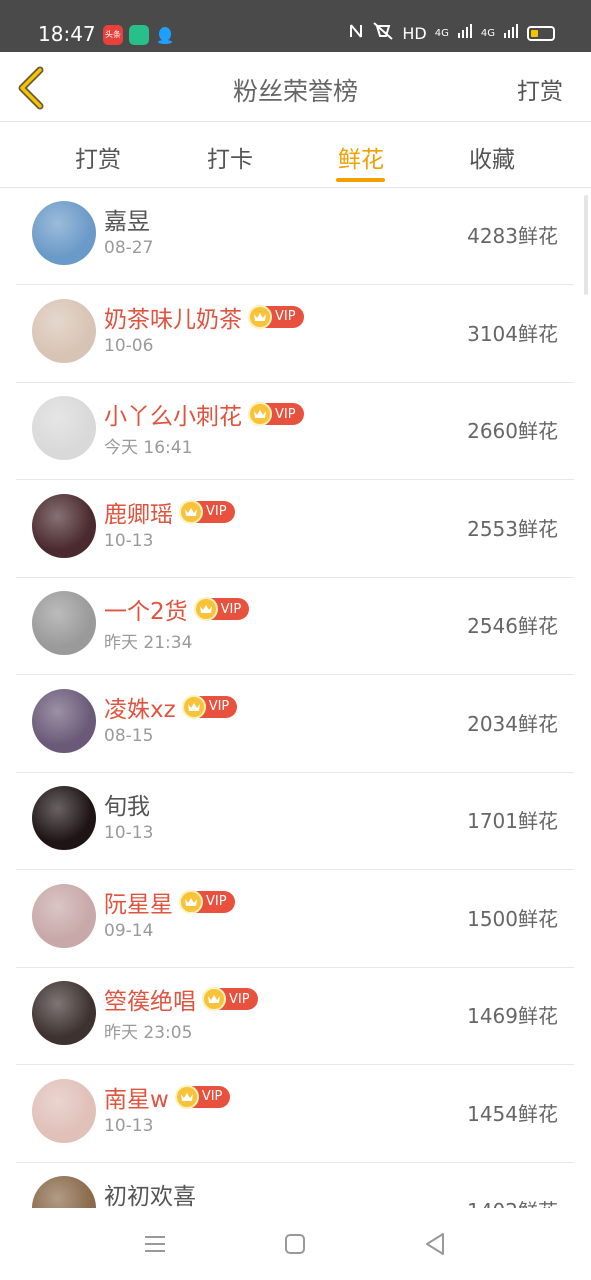  I want to click on status-bar: 18:47 头条 HD 4G 4G, so click(295, 26).